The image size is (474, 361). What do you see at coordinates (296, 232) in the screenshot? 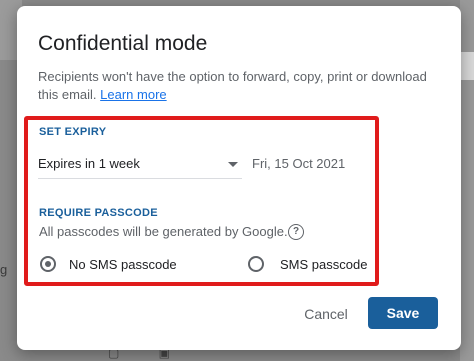
I see `help-icon: ?` at bounding box center [296, 232].